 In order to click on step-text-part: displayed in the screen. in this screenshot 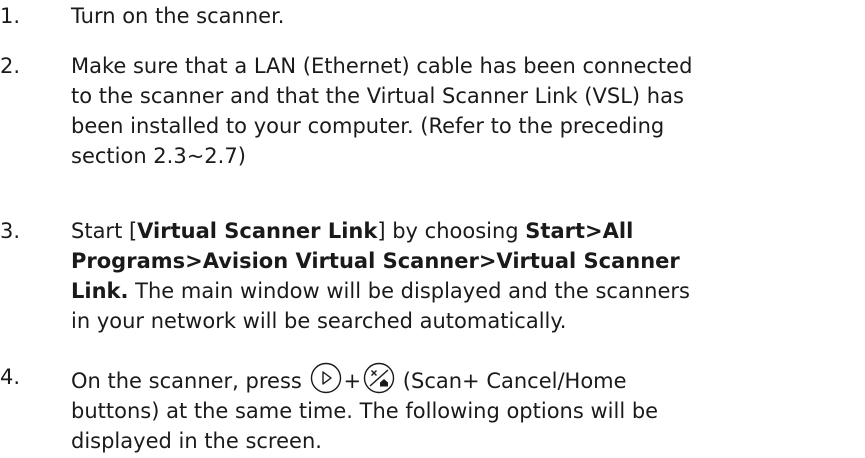, I will do `click(196, 441)`.